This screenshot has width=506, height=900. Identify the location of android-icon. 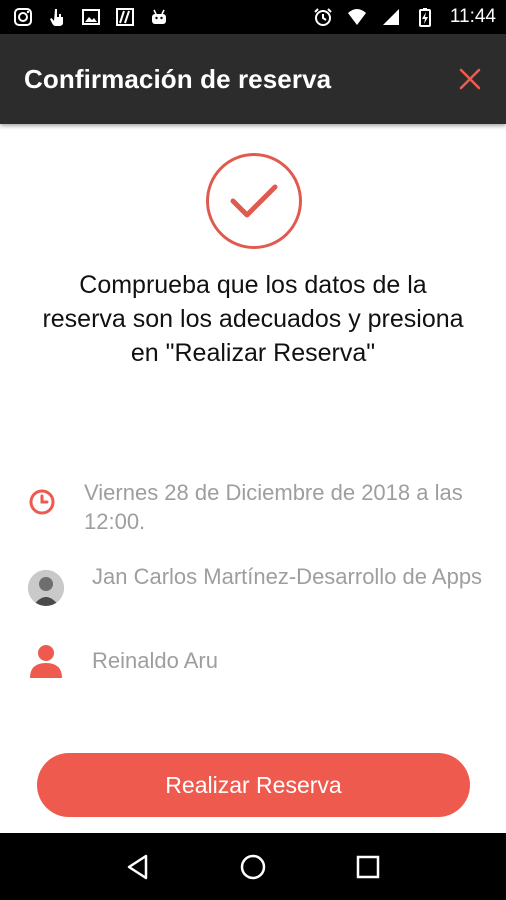
(159, 17).